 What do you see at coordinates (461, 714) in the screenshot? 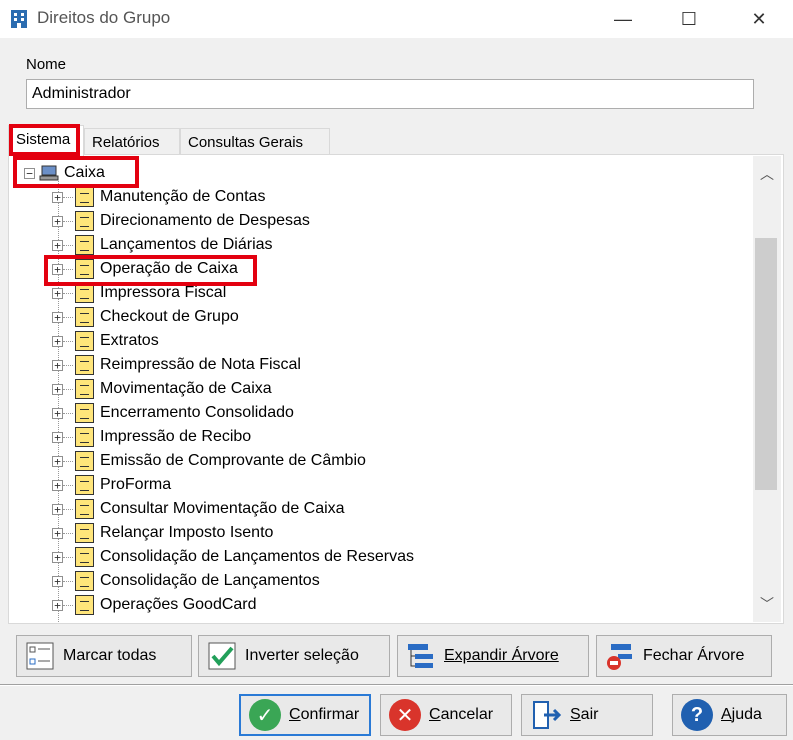
I see `cancelar-label: Cancelar` at bounding box center [461, 714].